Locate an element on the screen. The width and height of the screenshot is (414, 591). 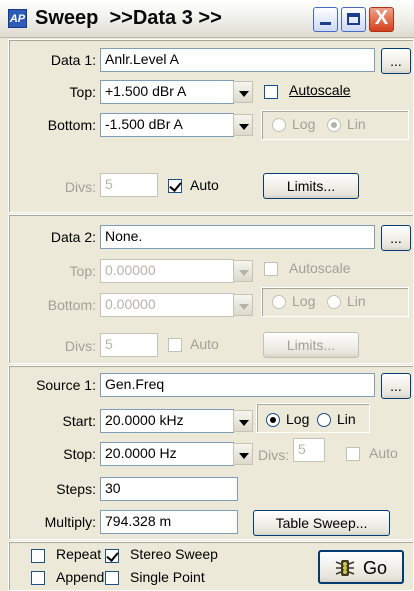
source1-log-radio is located at coordinates (273, 420).